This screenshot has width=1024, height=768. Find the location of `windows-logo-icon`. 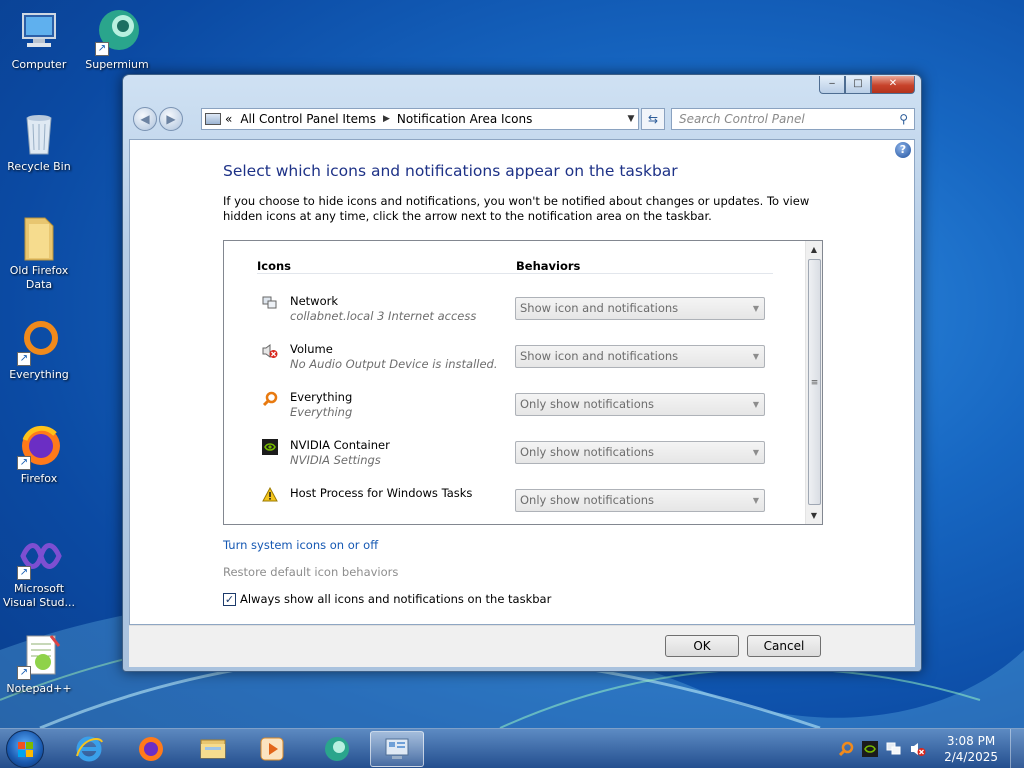

windows-logo-icon is located at coordinates (26, 750).